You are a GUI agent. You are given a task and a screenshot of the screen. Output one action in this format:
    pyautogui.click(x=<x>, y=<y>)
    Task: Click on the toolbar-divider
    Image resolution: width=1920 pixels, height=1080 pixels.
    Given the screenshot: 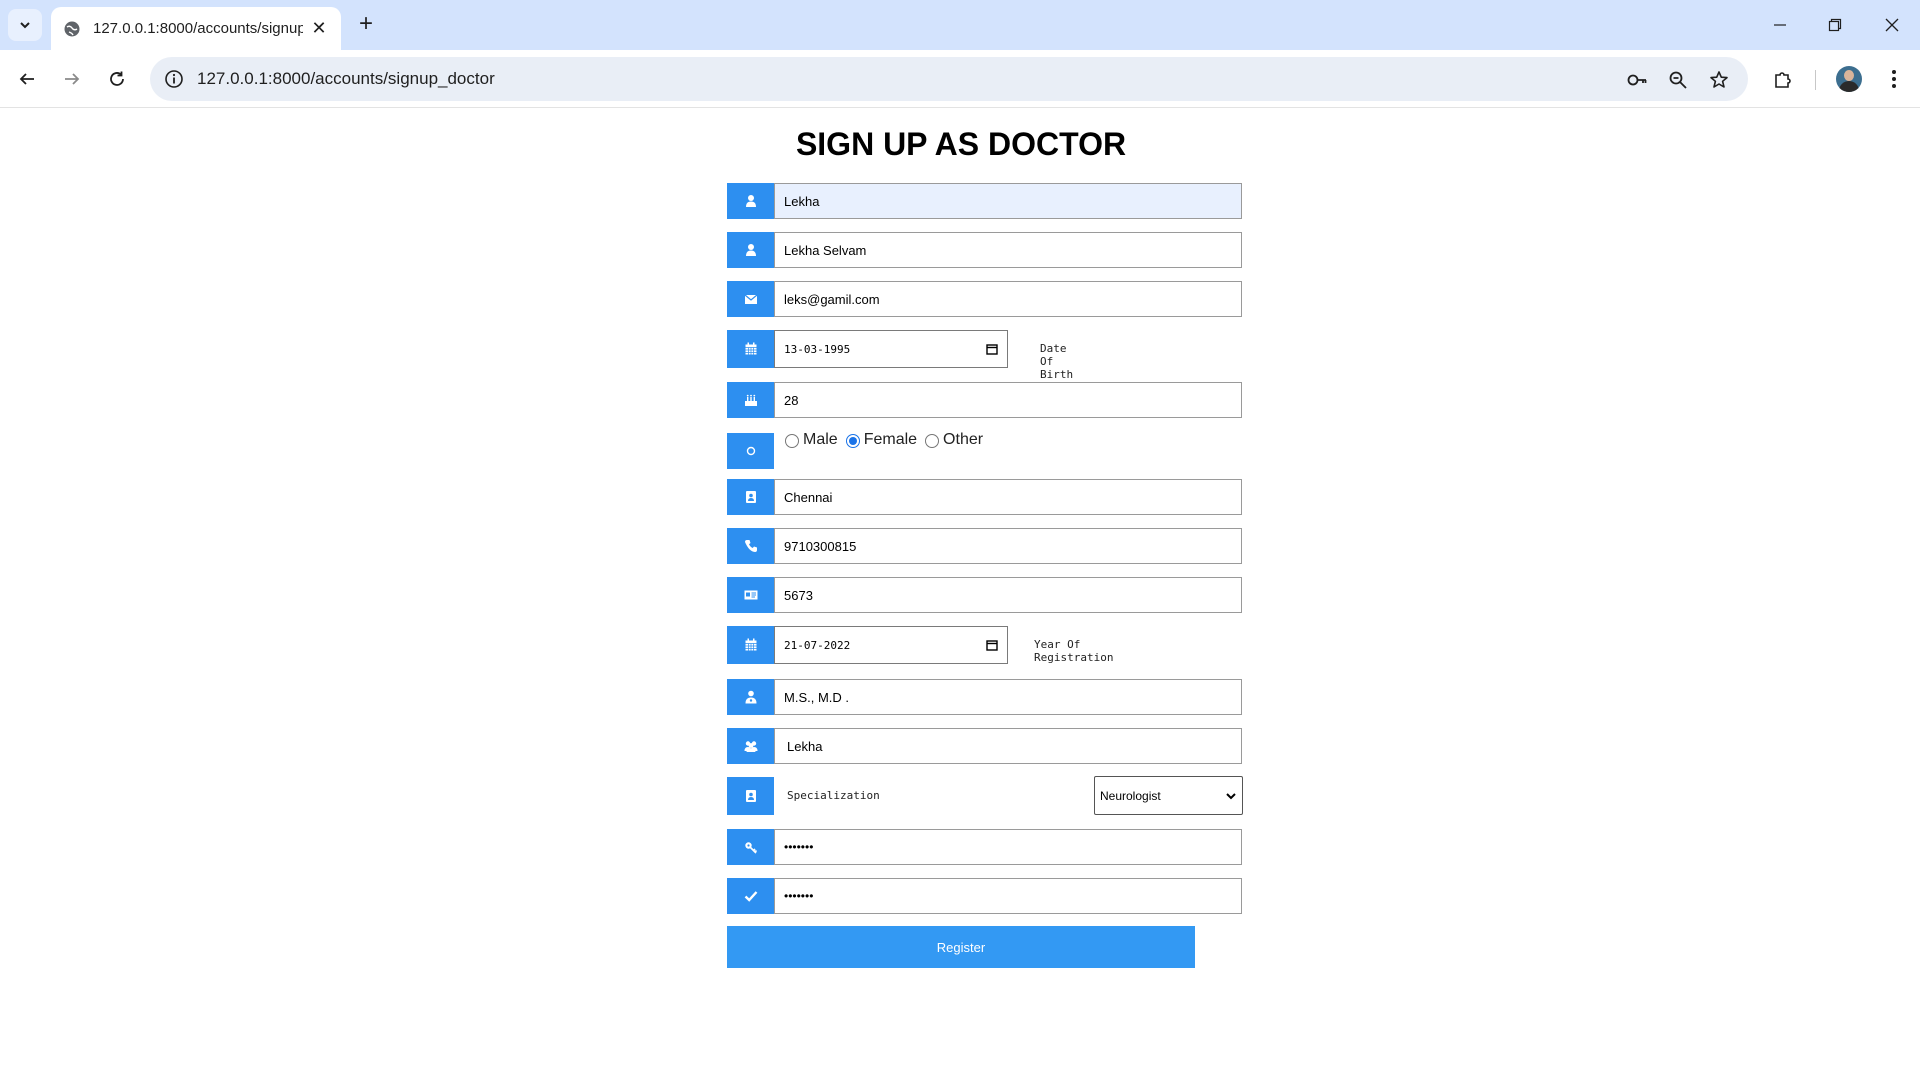 What is the action you would take?
    pyautogui.click(x=1815, y=80)
    